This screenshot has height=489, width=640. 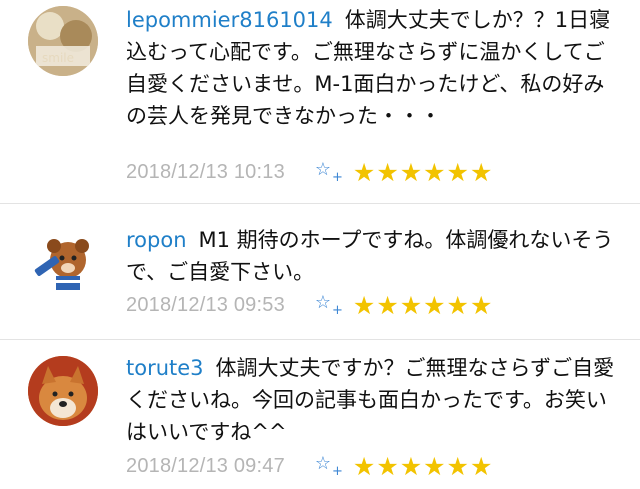 I want to click on comment-timestamp: 2018/12/13 09:53, so click(x=205, y=304).